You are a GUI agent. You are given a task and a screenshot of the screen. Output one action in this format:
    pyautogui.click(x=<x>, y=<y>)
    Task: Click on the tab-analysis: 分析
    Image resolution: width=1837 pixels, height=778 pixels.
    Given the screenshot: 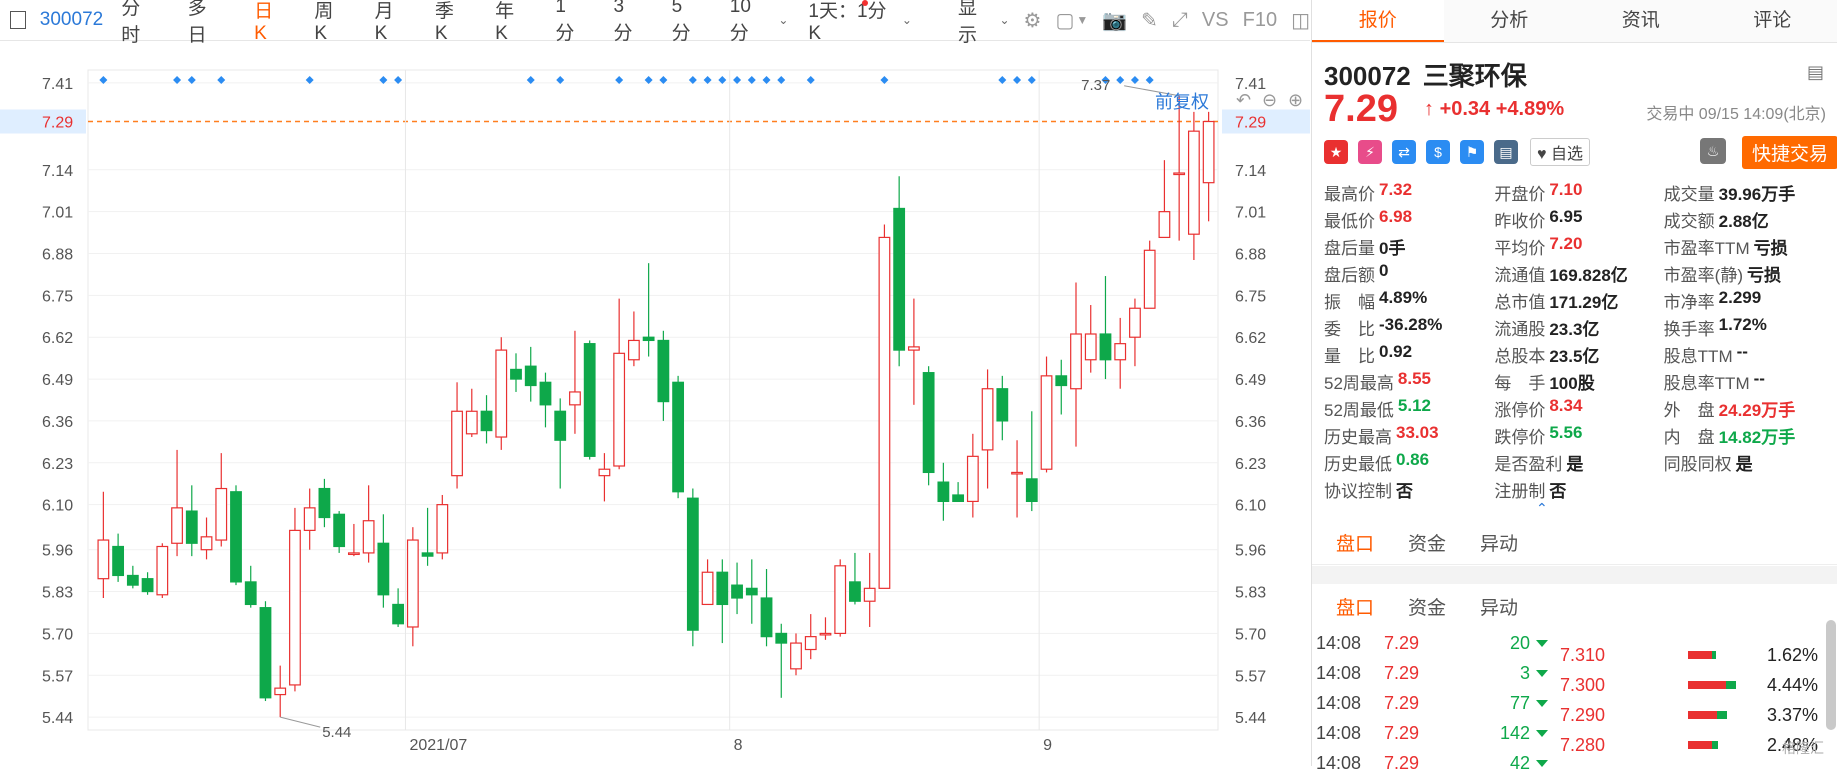 What is the action you would take?
    pyautogui.click(x=1510, y=21)
    